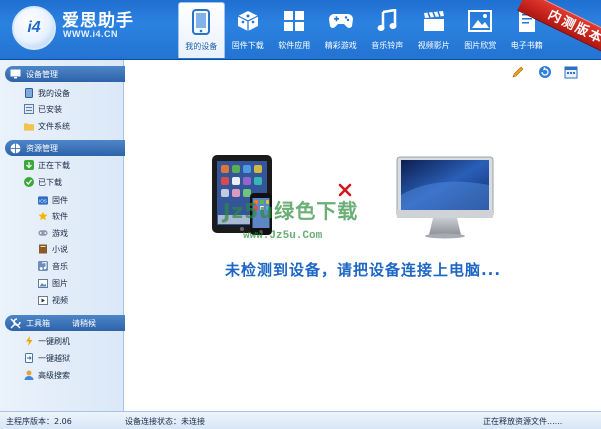 This screenshot has height=429, width=601. I want to click on sidebar-item-installed: 已安装, so click(43, 109).